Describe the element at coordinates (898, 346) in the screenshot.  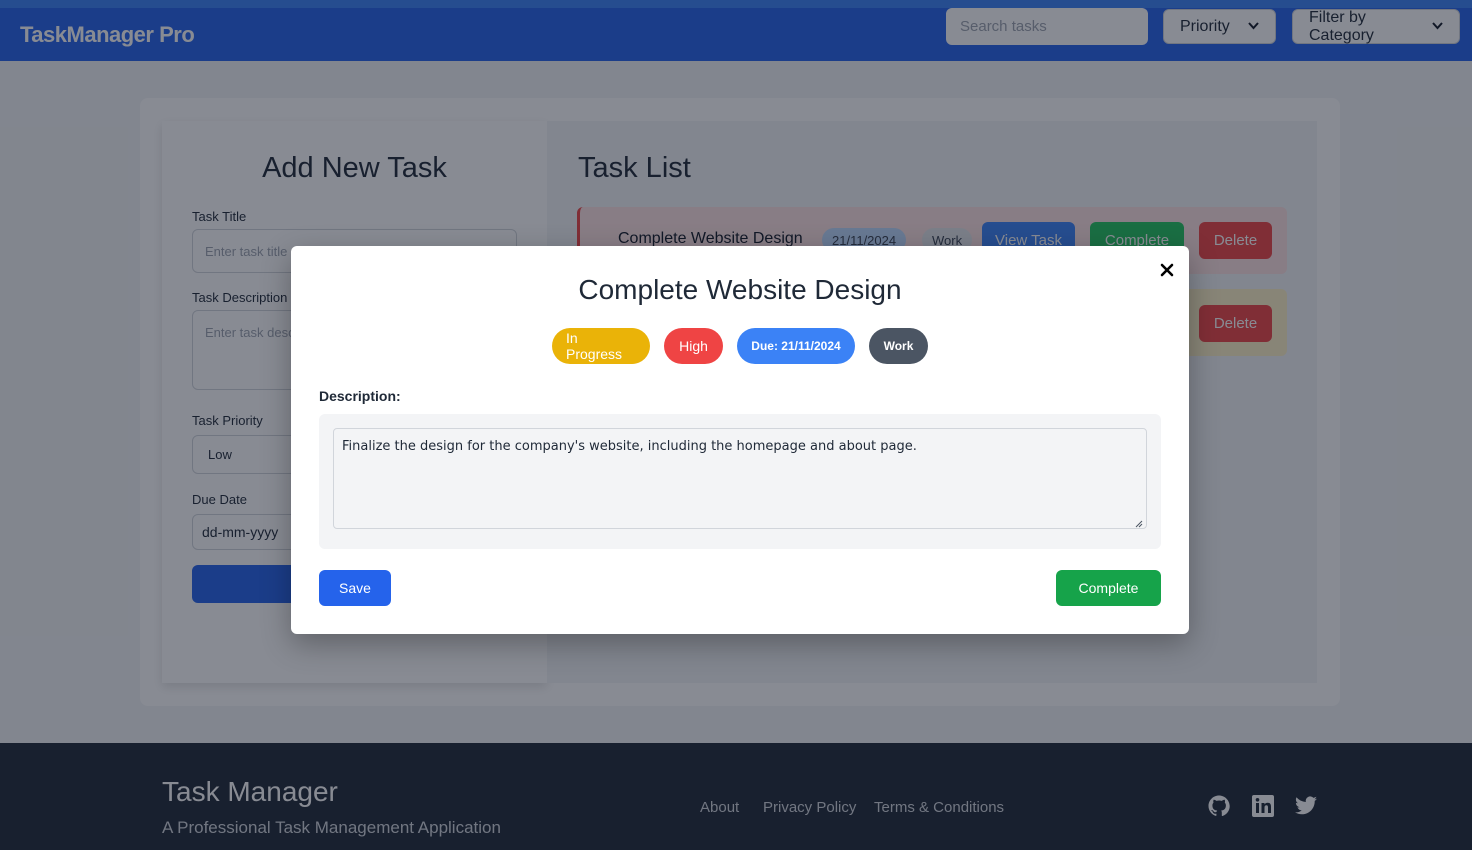
I see `category-badge: Work` at that location.